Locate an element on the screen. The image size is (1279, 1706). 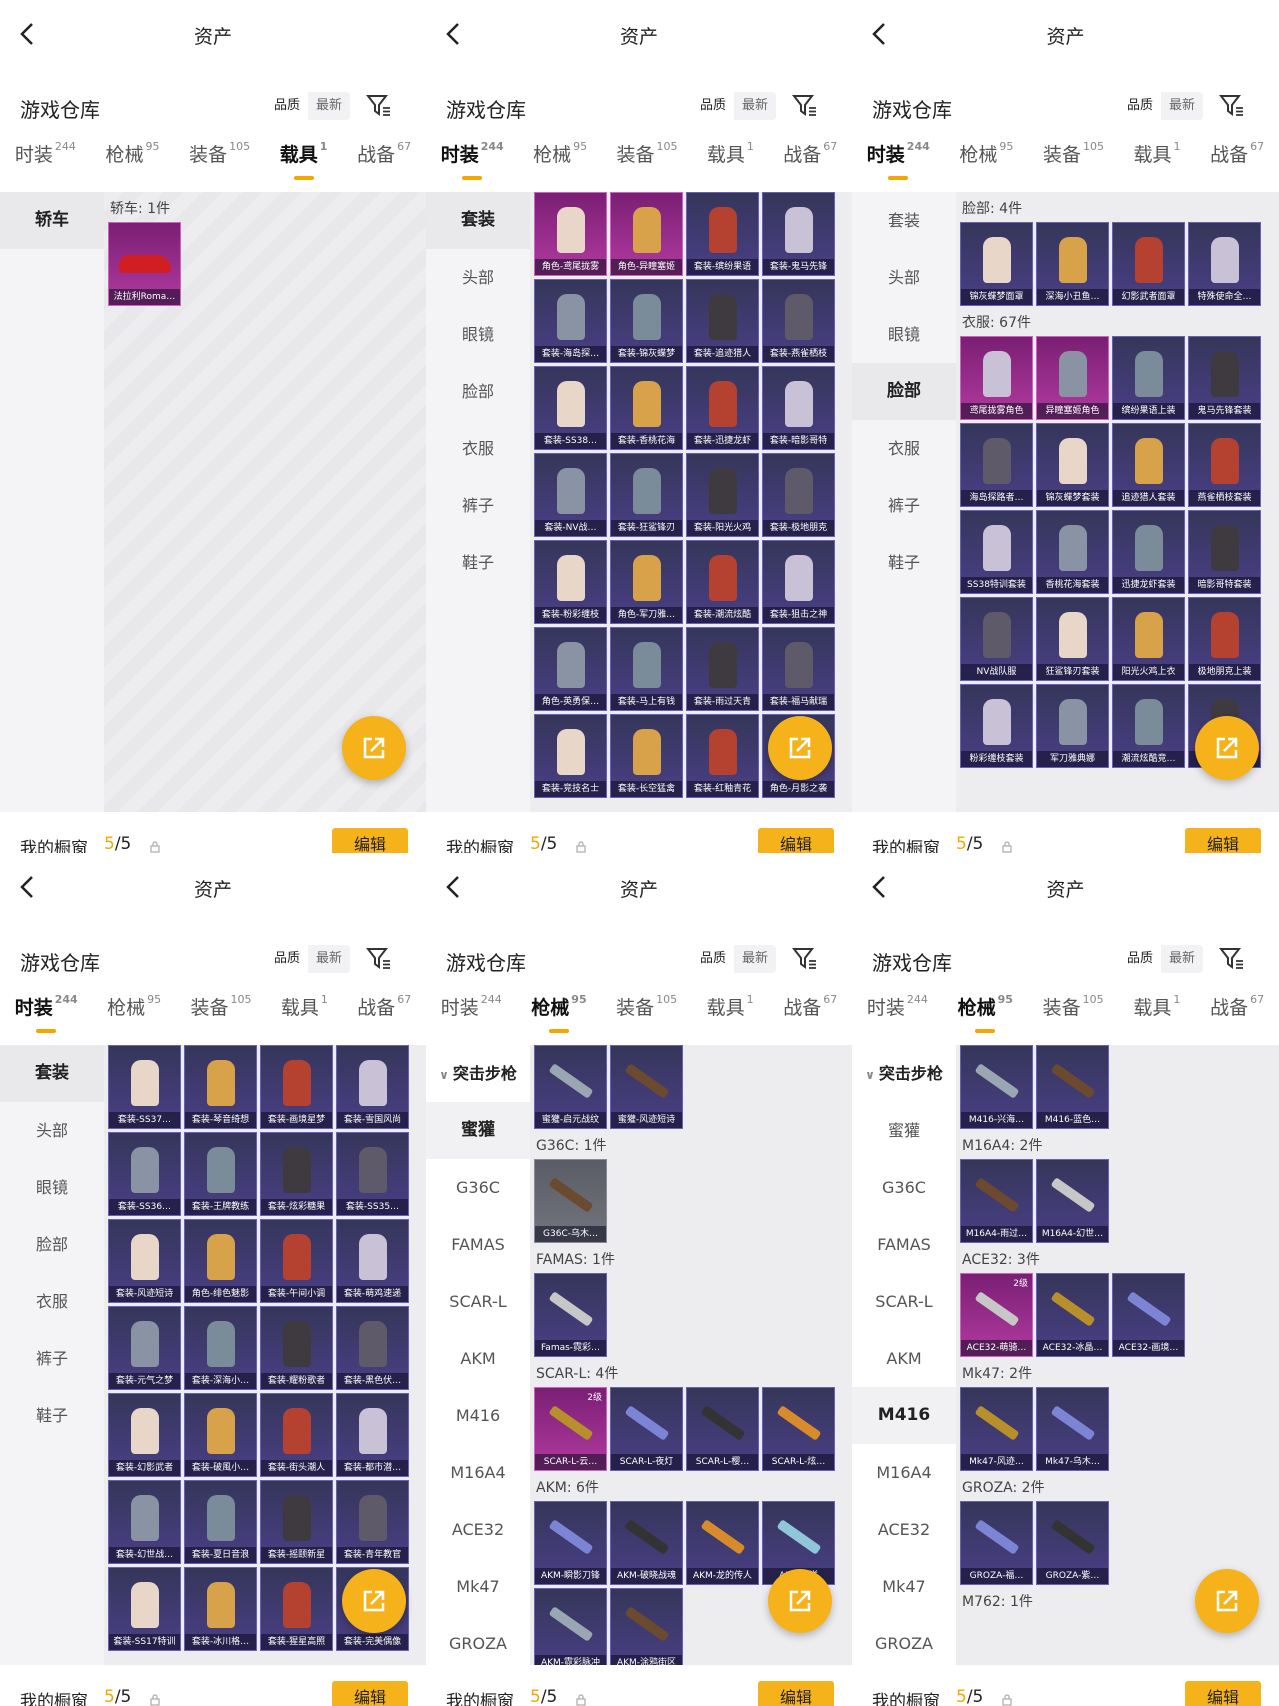
item-card: SCAR-L-夜灯 is located at coordinates (646, 1429).